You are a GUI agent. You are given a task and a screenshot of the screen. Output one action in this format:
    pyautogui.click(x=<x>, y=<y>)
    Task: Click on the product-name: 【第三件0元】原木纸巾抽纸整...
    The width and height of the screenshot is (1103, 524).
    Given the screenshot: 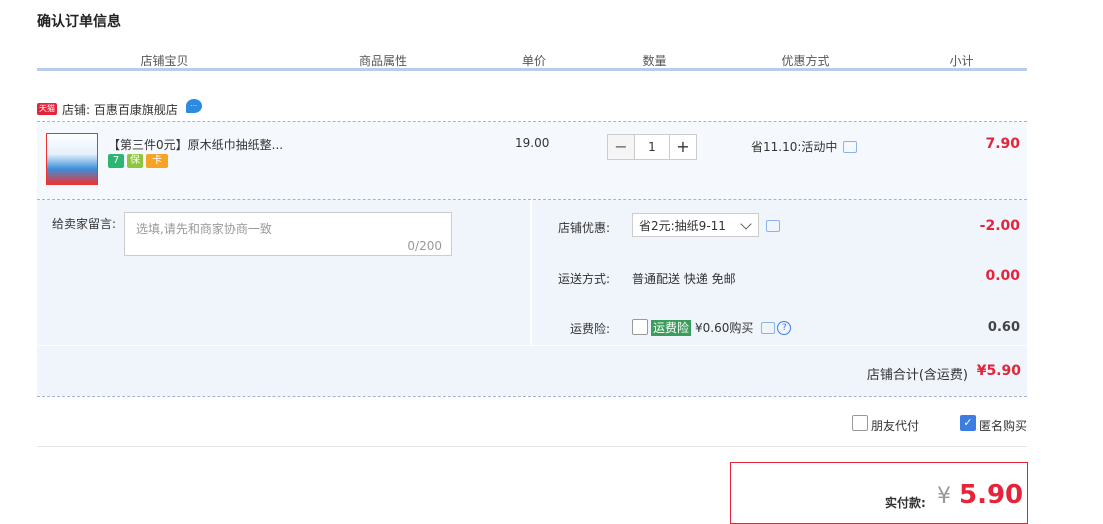 What is the action you would take?
    pyautogui.click(x=195, y=144)
    